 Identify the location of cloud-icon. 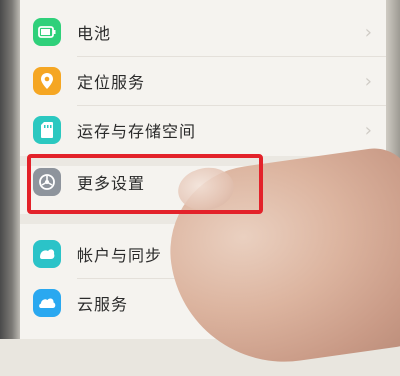
(47, 303).